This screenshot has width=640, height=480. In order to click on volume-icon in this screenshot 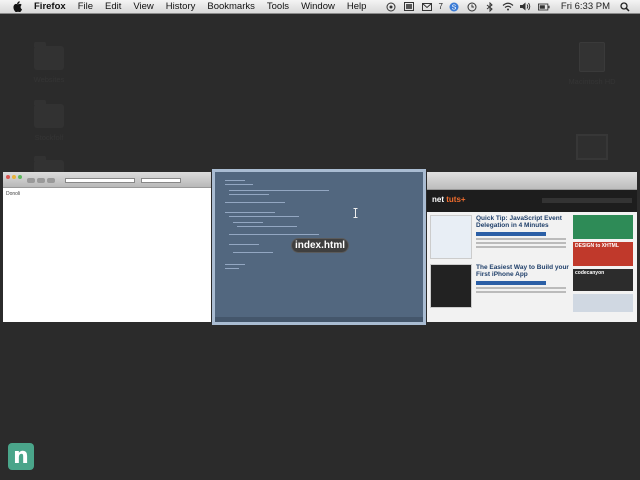, I will do `click(526, 6)`.